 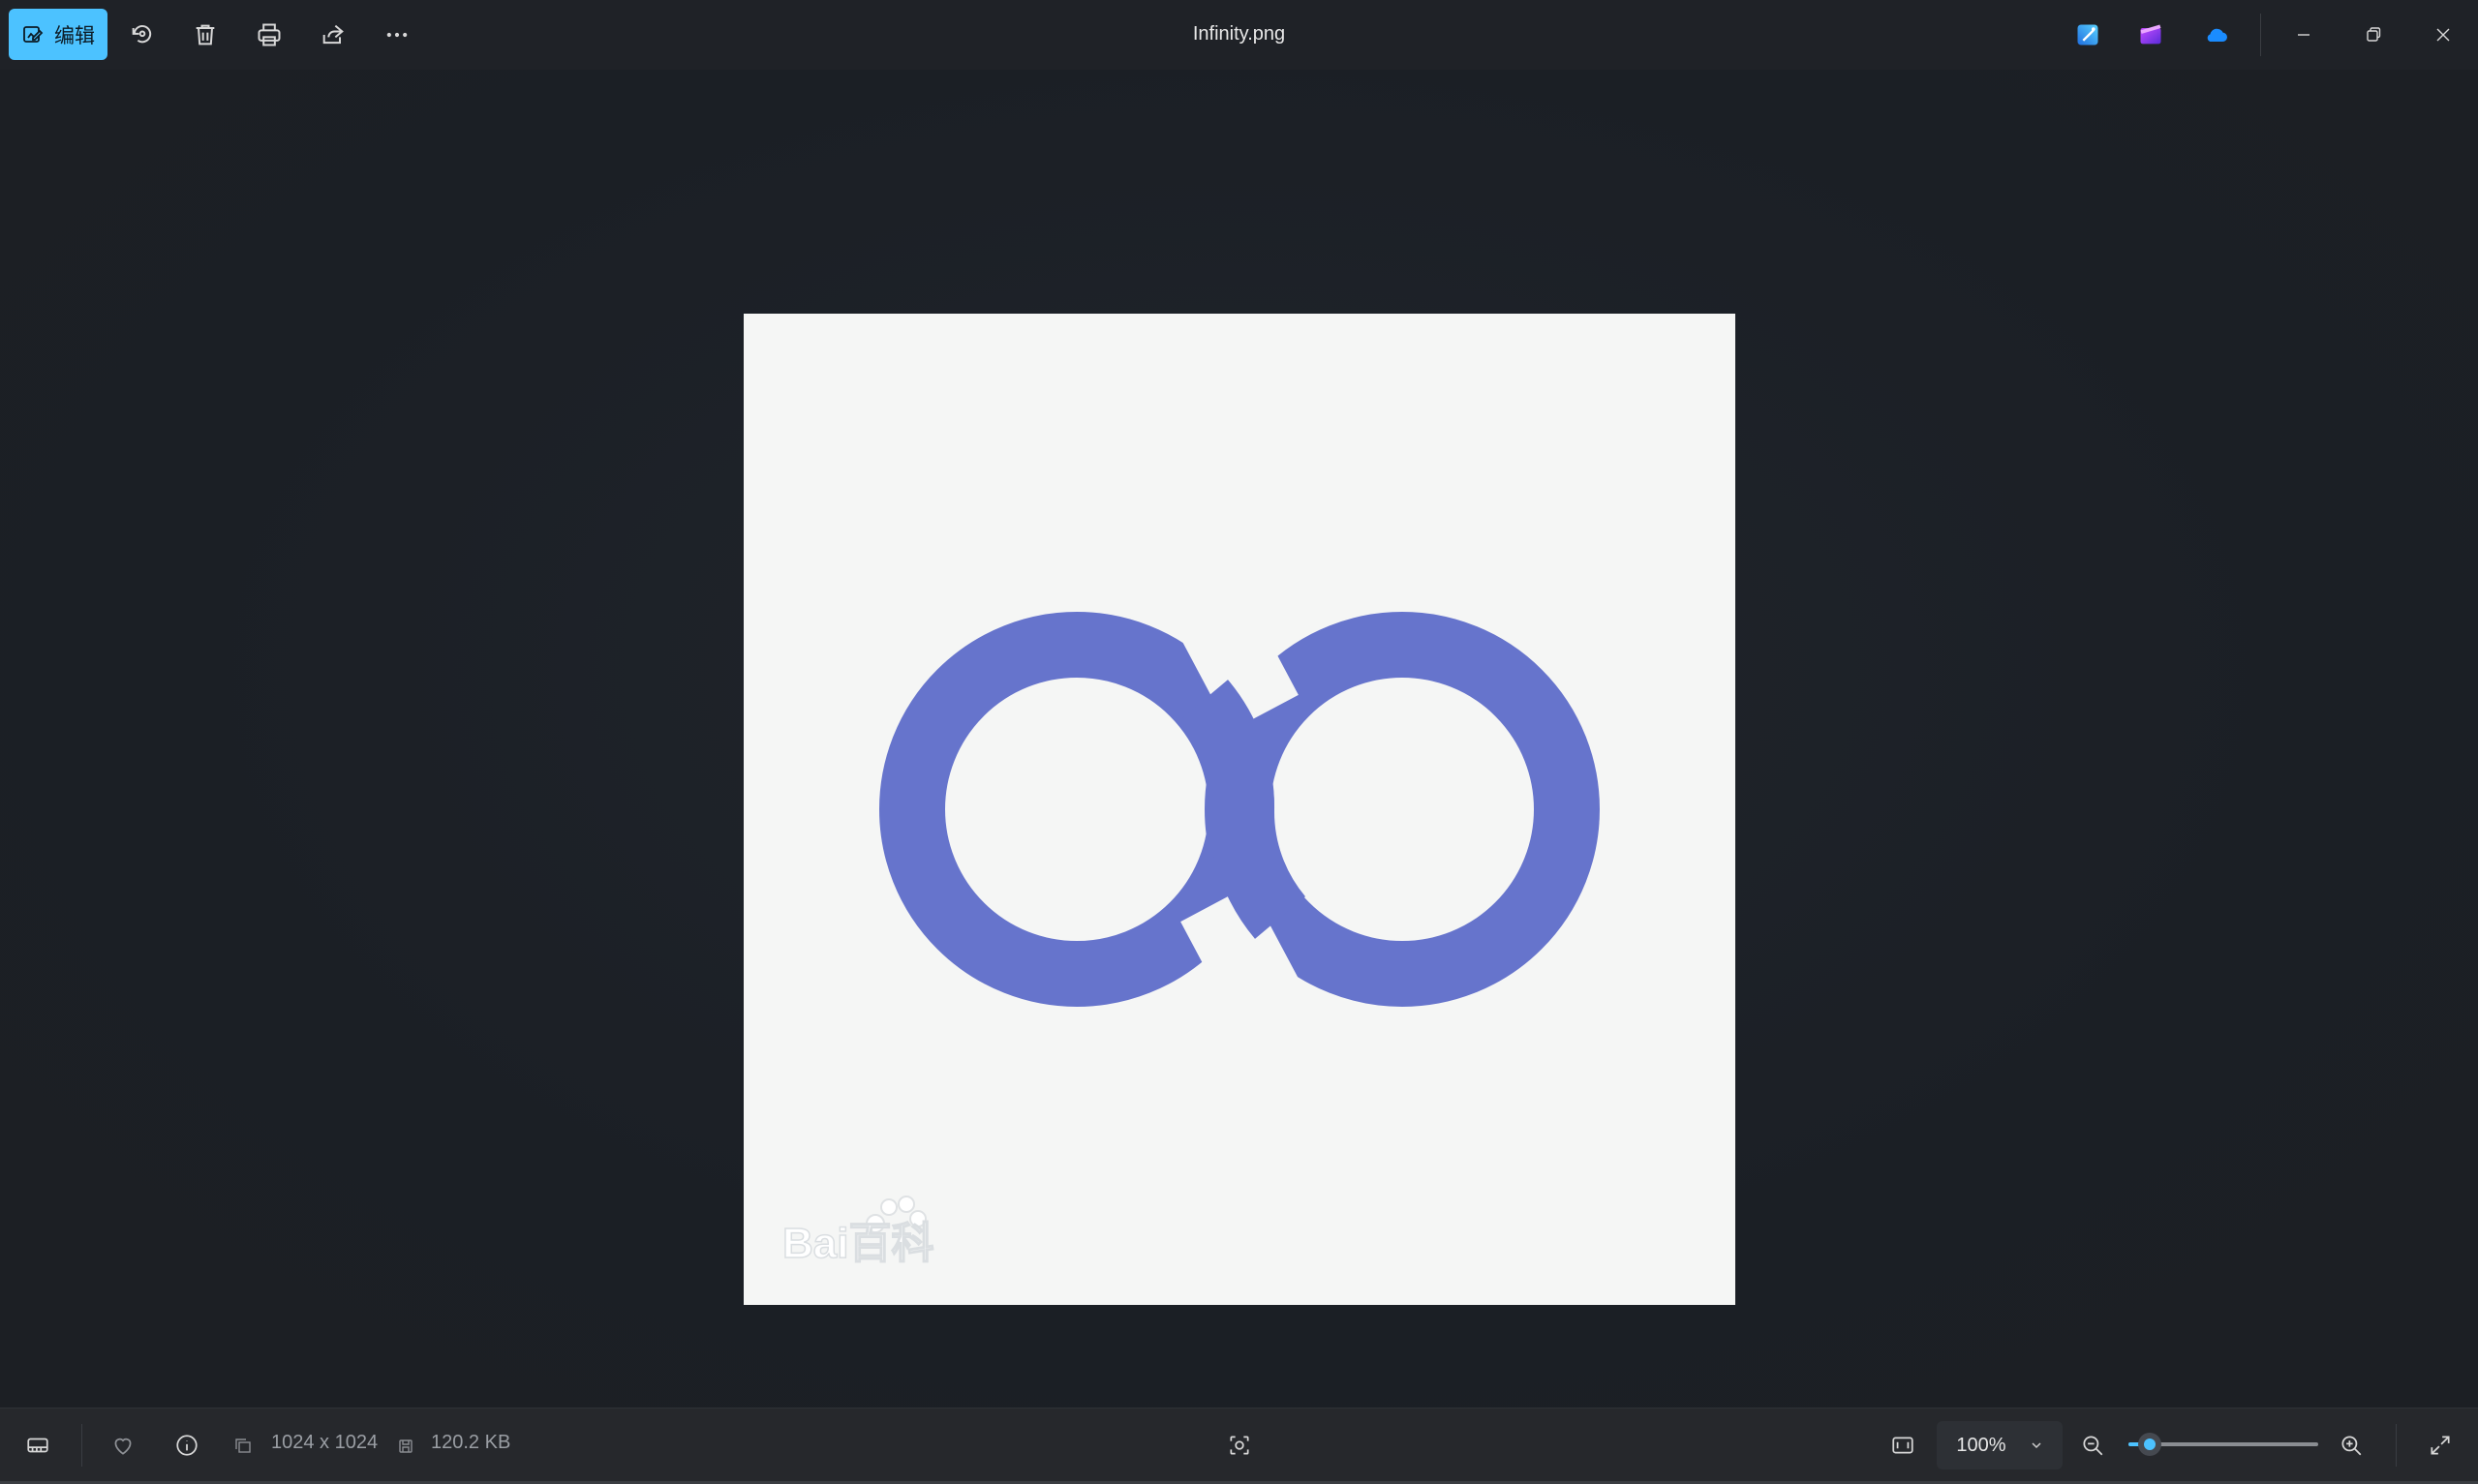 I want to click on filmstrip-icon, so click(x=37, y=1445).